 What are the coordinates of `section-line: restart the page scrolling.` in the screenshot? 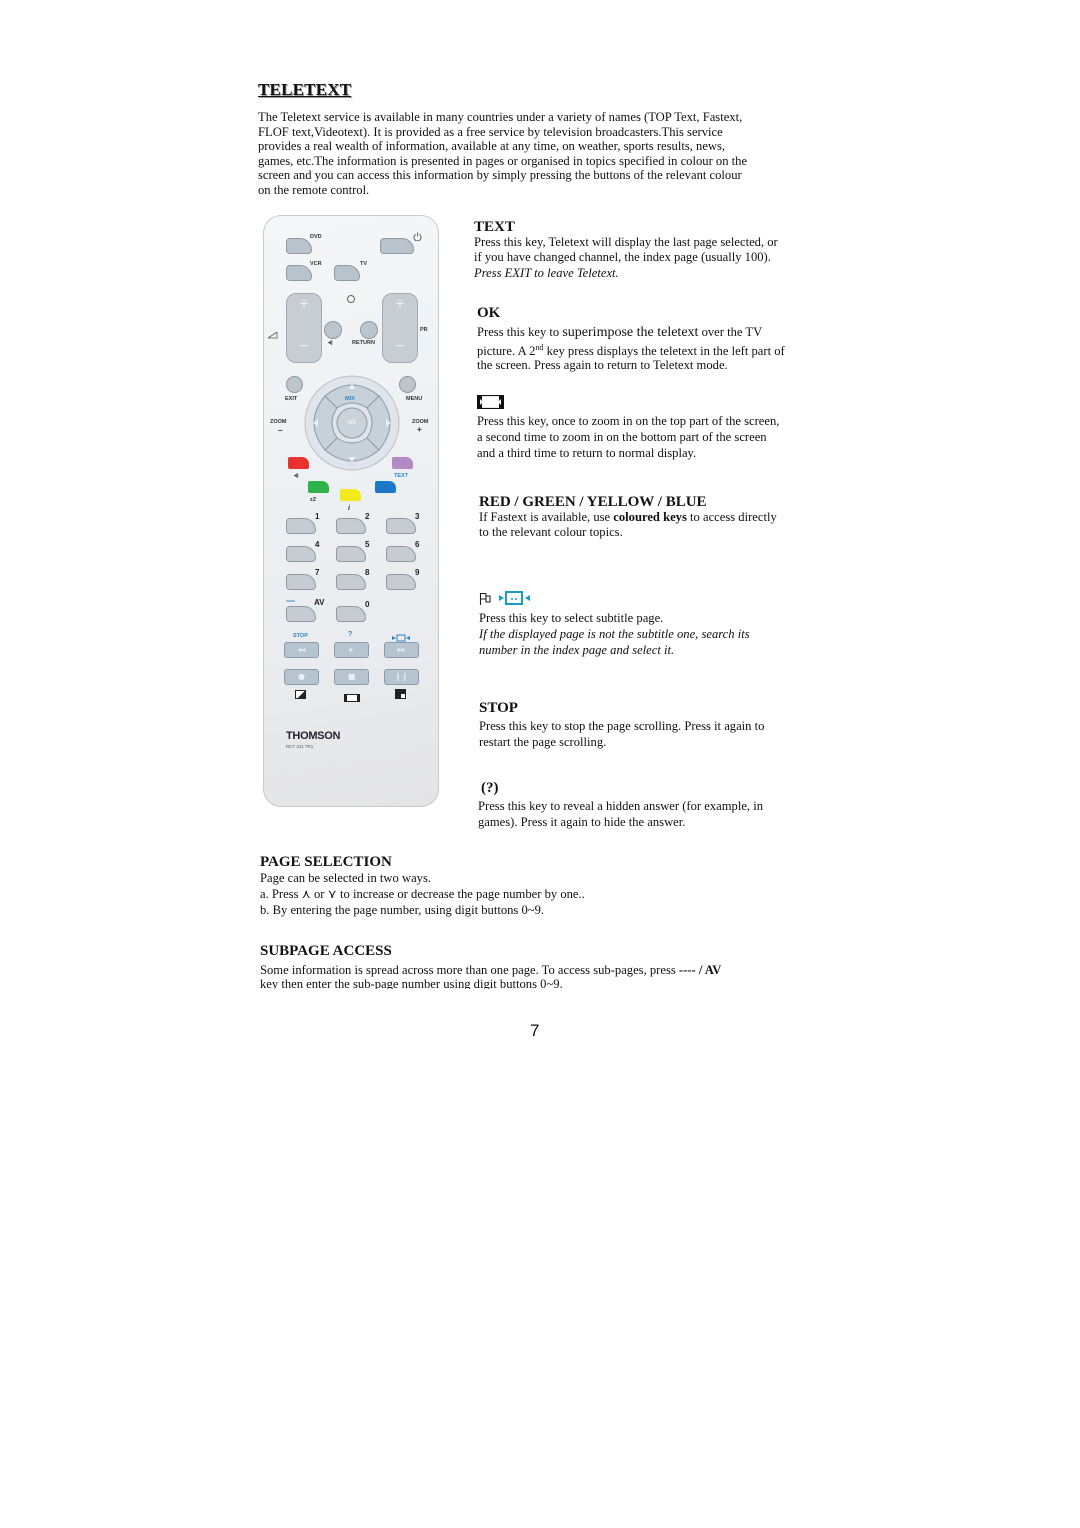 It's located at (543, 742).